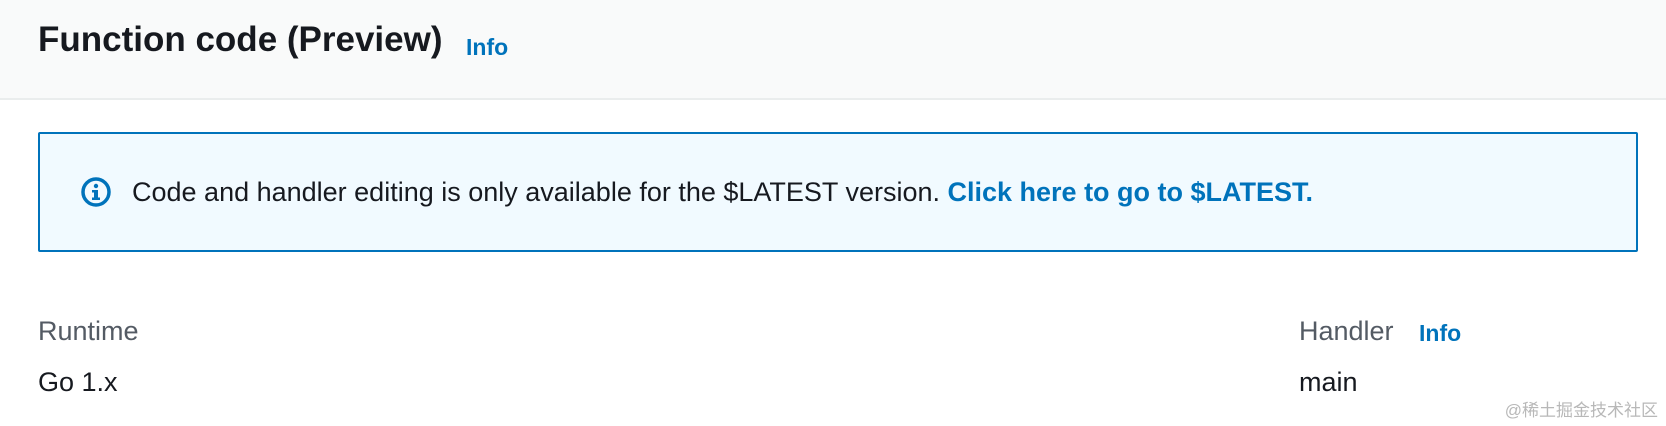  What do you see at coordinates (1346, 331) in the screenshot?
I see `handler-label: Handler` at bounding box center [1346, 331].